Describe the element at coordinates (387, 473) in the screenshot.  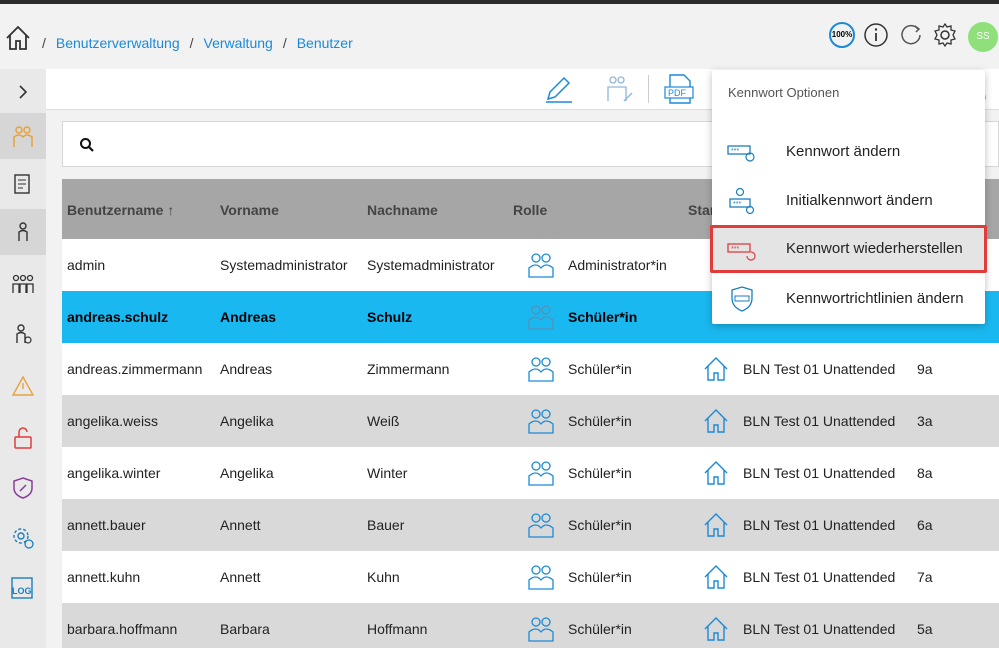
I see `cell-lastname: Winter` at that location.